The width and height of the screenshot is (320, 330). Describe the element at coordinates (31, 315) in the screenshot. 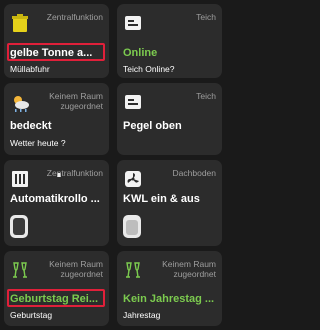

I see `tile-name: Geburtstag` at that location.